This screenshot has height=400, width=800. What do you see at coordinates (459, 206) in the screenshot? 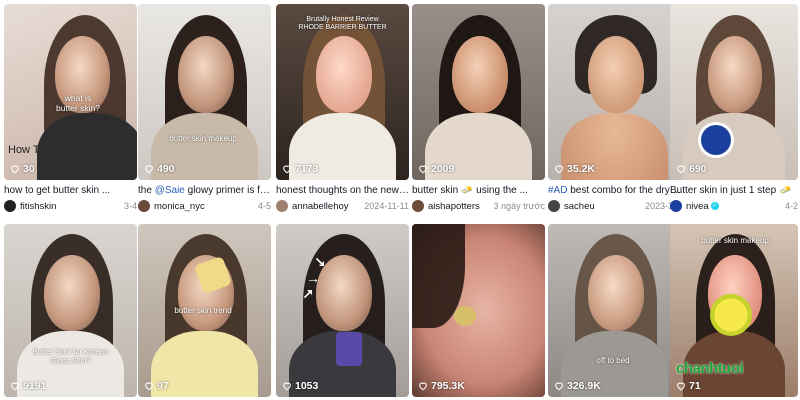
I see `author-name: aishapotters` at bounding box center [459, 206].